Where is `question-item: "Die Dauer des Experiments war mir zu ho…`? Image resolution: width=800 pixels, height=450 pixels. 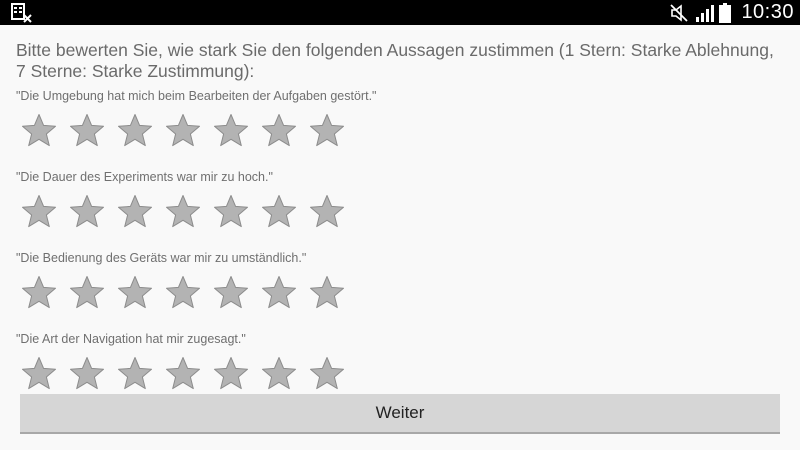 question-item: "Die Dauer des Experiments war mir zu ho… is located at coordinates (401, 200).